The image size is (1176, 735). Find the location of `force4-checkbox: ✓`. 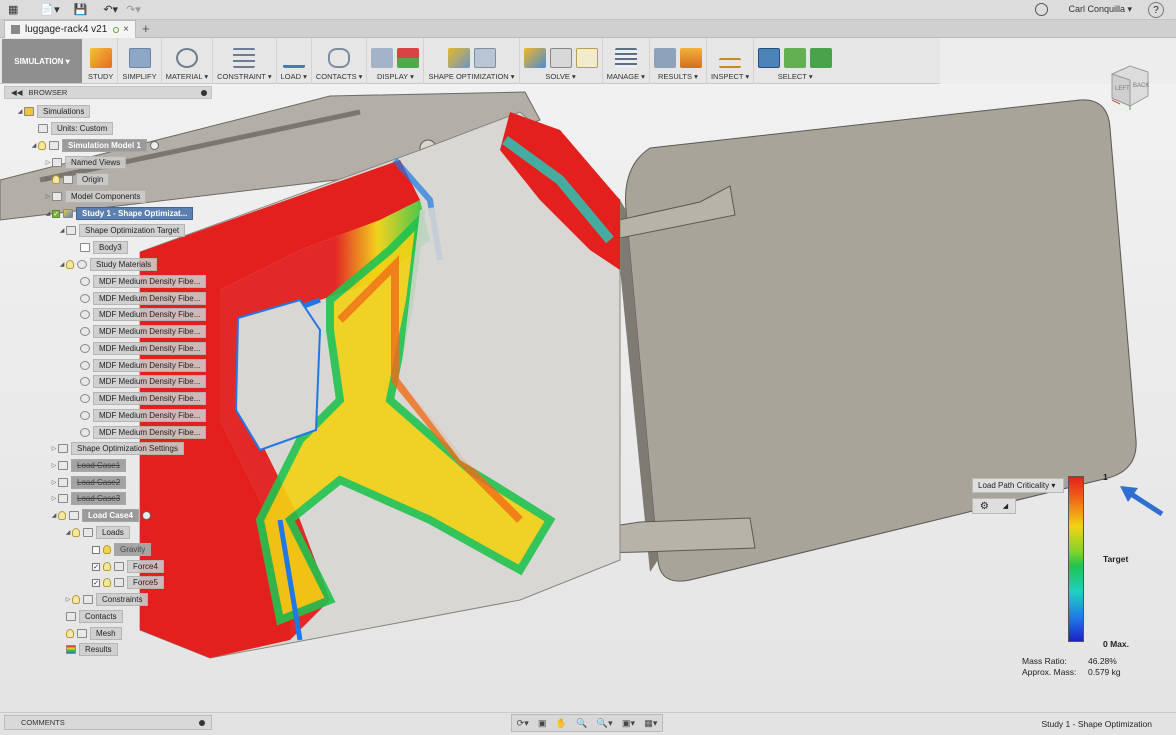

force4-checkbox: ✓ is located at coordinates (96, 566).